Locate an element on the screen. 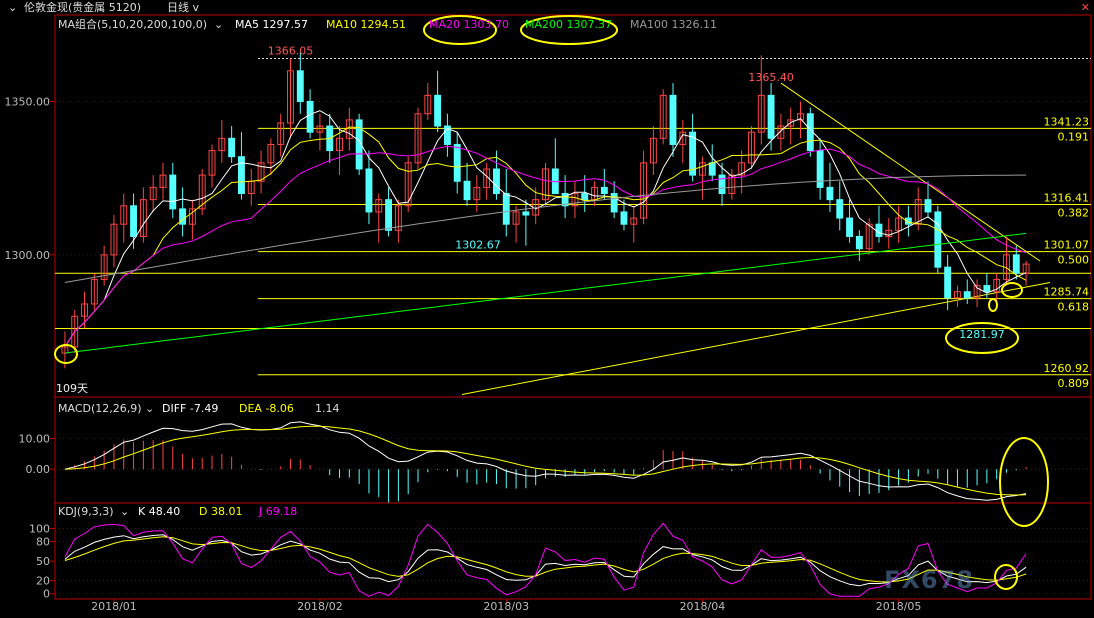  fib-price-label: 1285.74 is located at coordinates (1067, 292).